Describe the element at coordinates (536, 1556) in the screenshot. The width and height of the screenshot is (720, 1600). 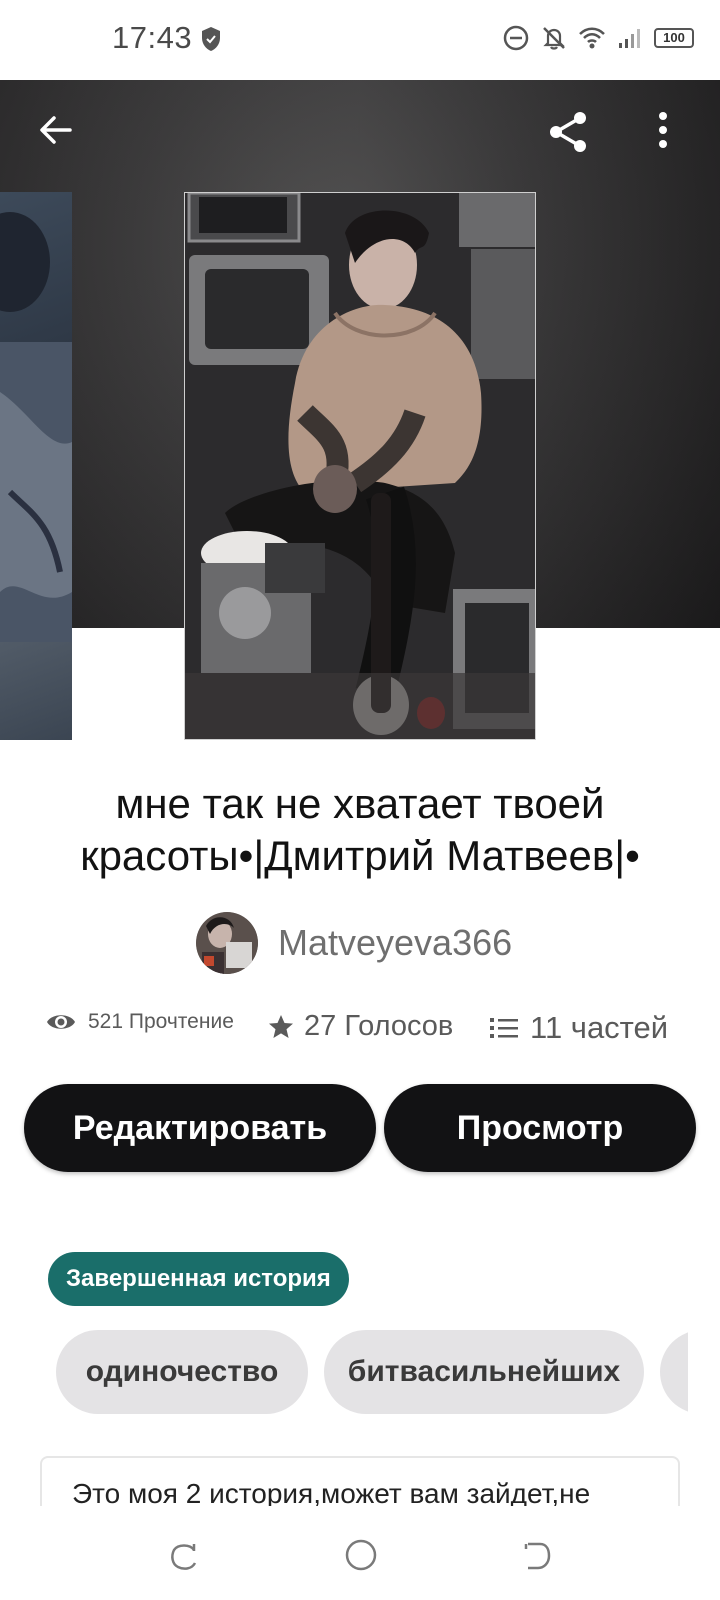
I see `back-icon` at that location.